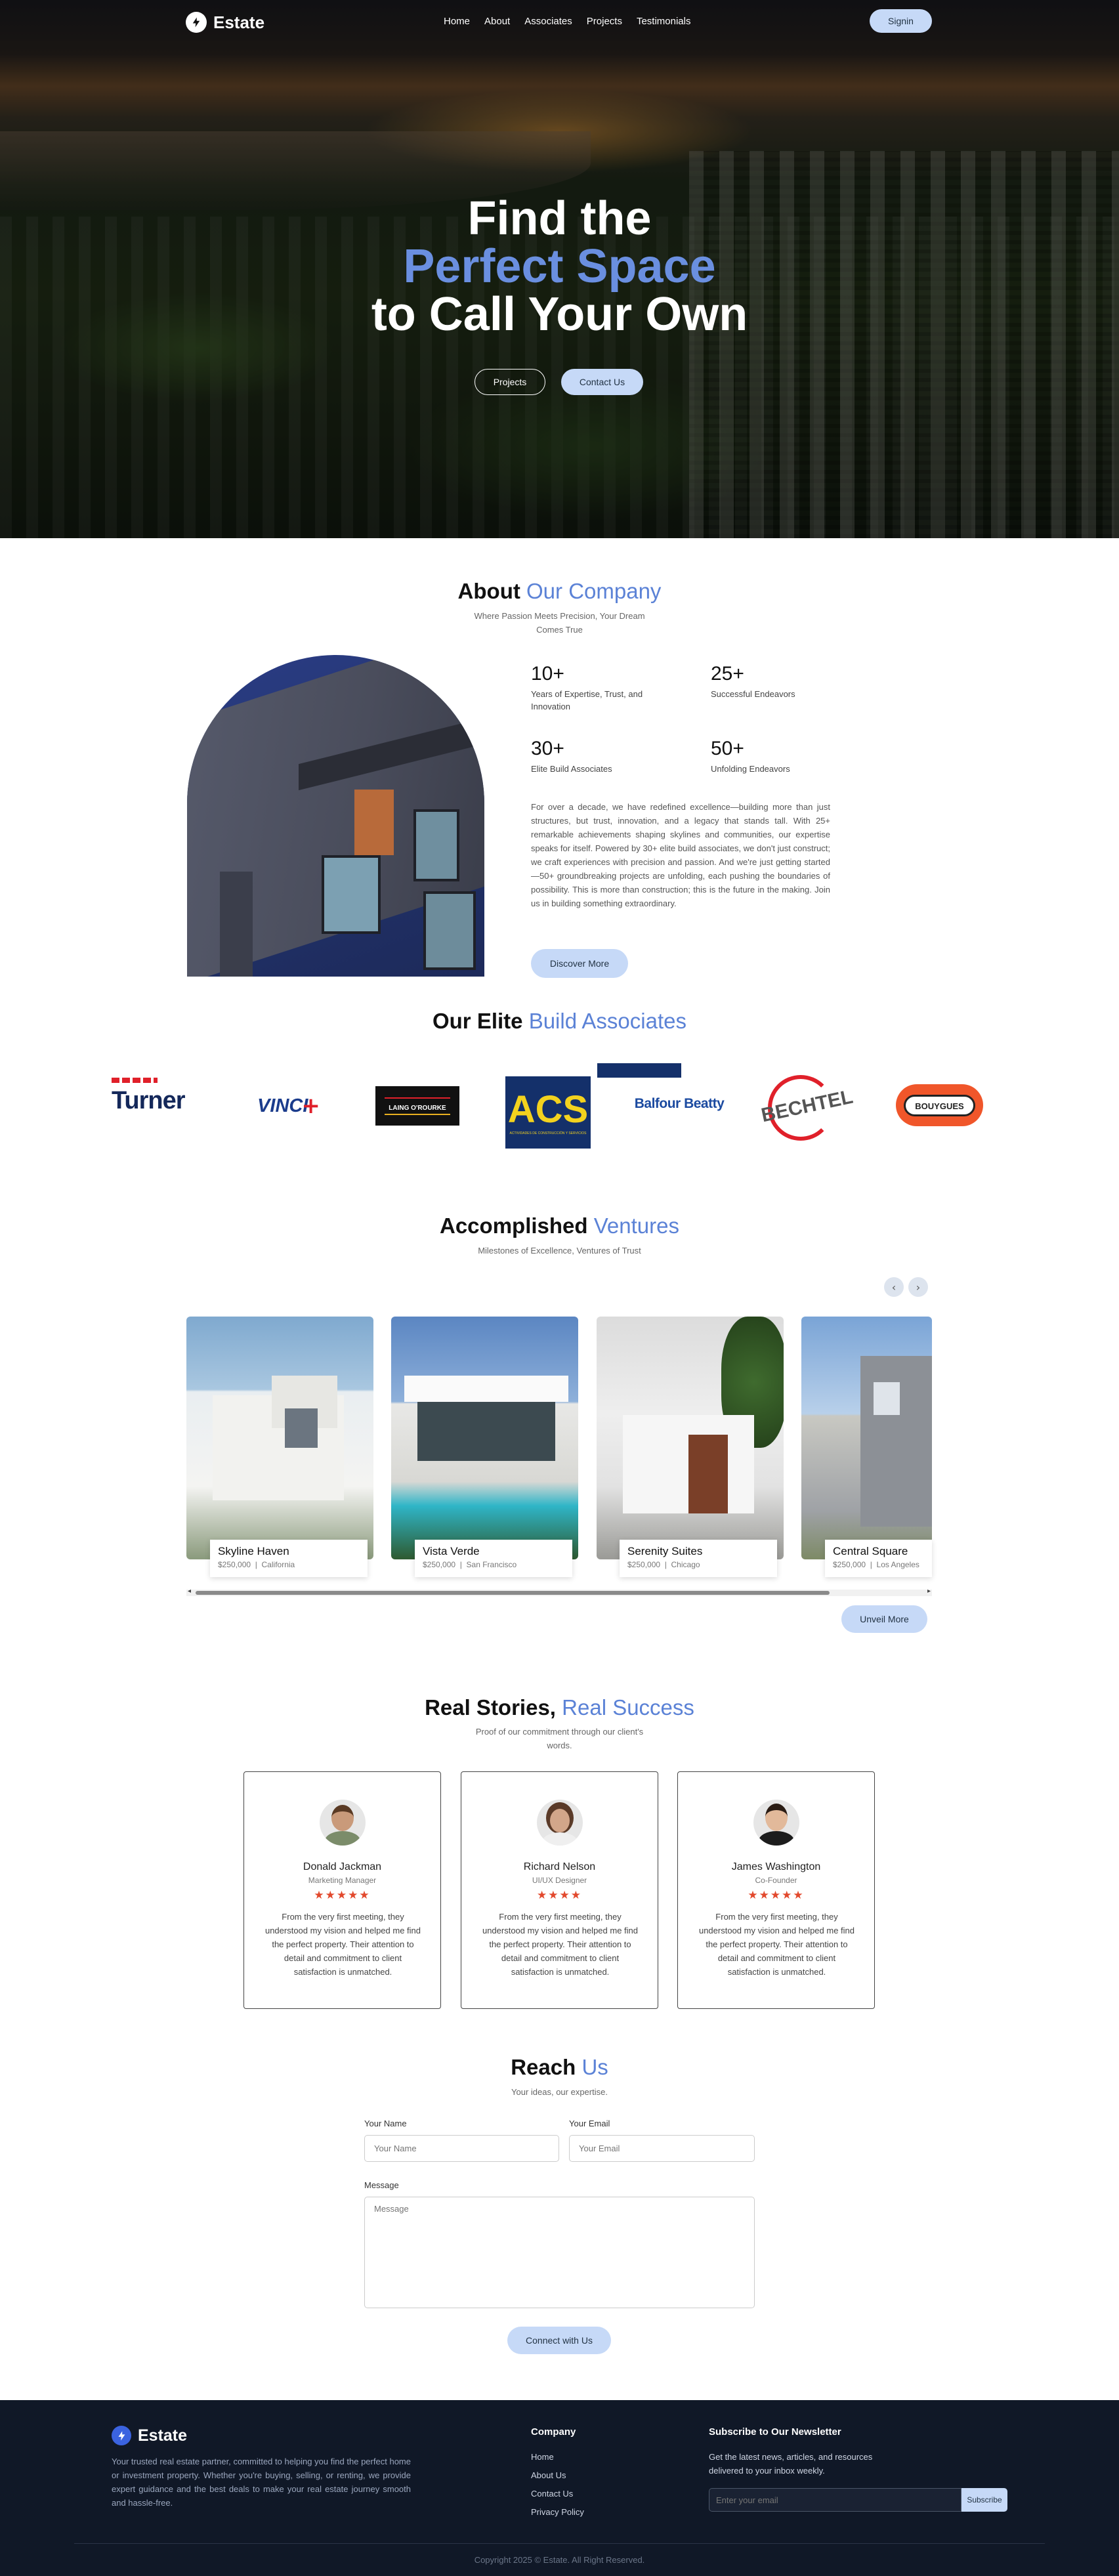  I want to click on footer-company-title: Company, so click(553, 2432).